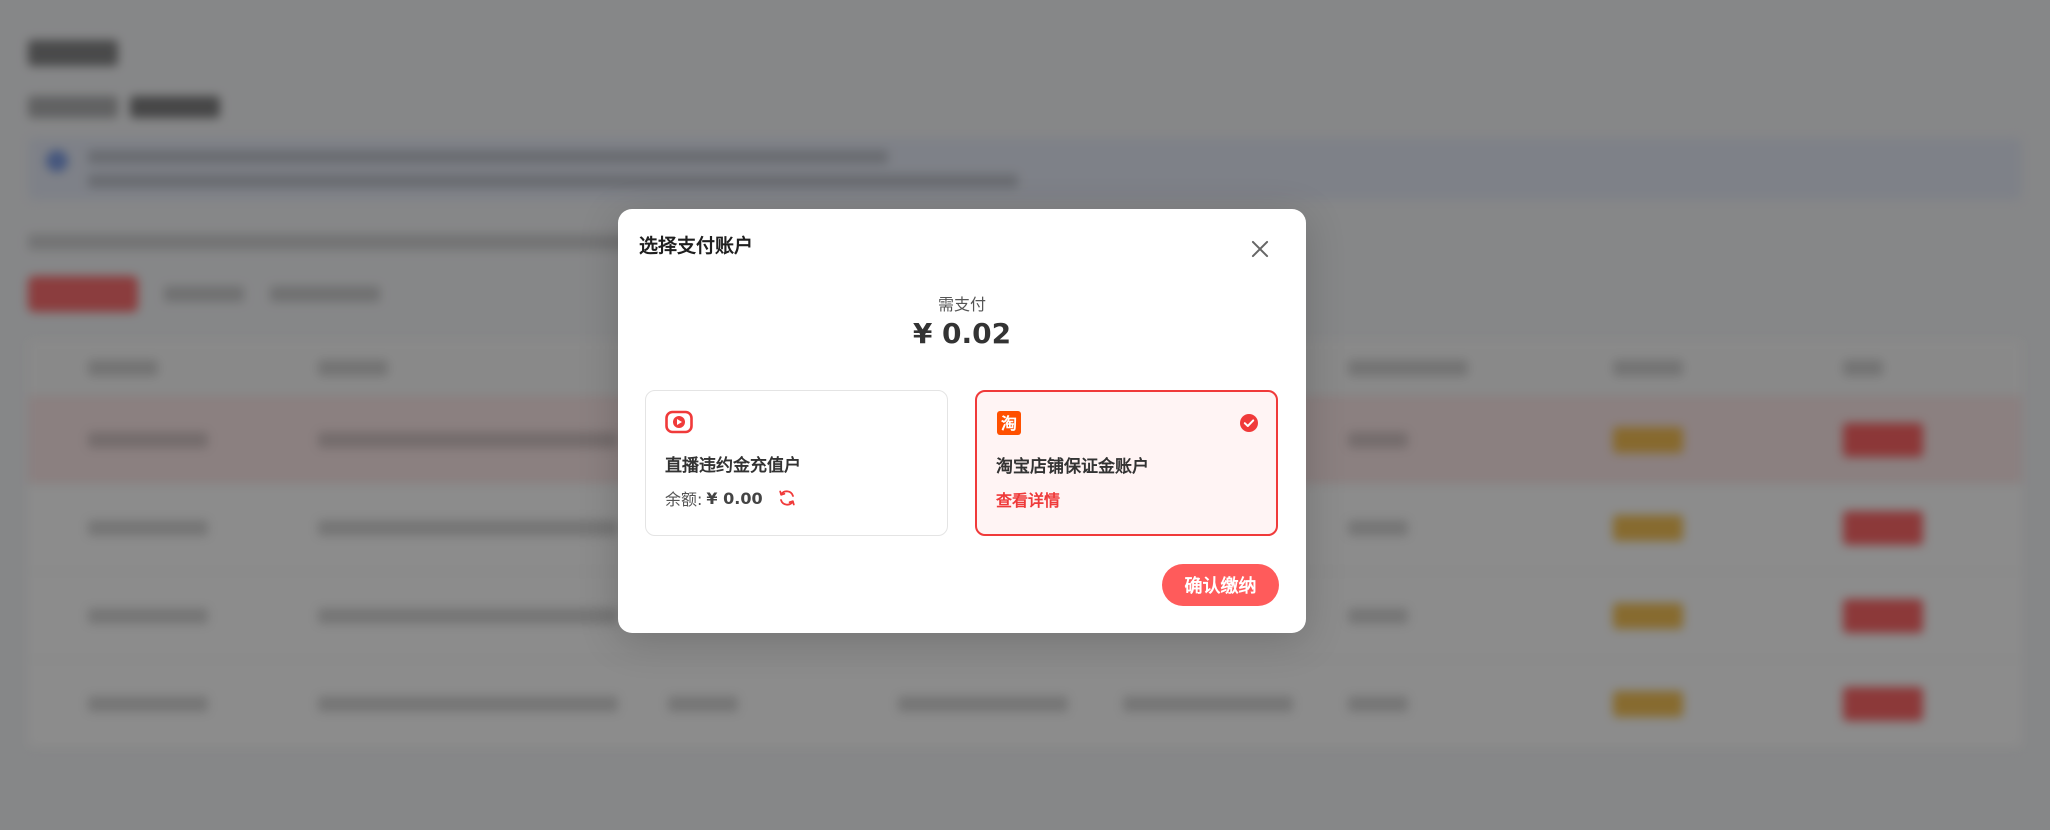 The height and width of the screenshot is (830, 2050). I want to click on taobao-logo-icon: 淘, so click(1009, 423).